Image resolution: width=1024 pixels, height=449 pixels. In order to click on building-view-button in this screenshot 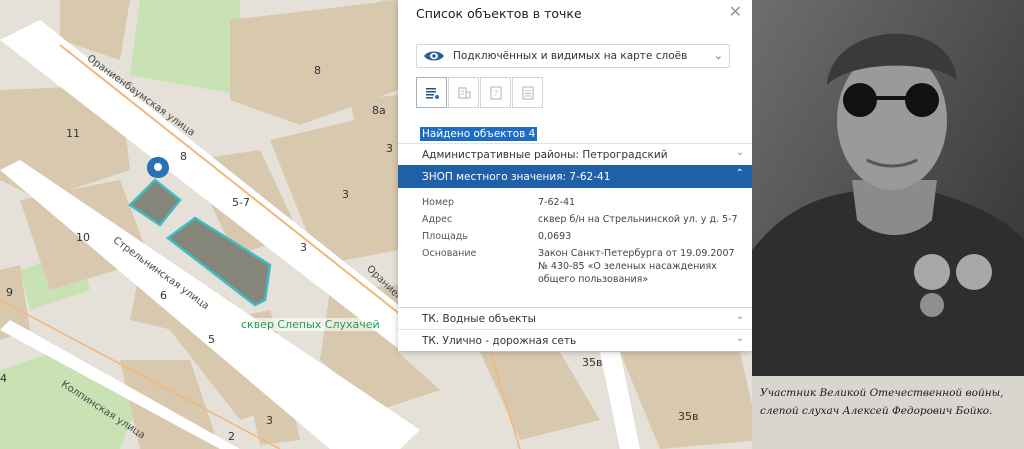, I will do `click(463, 92)`.